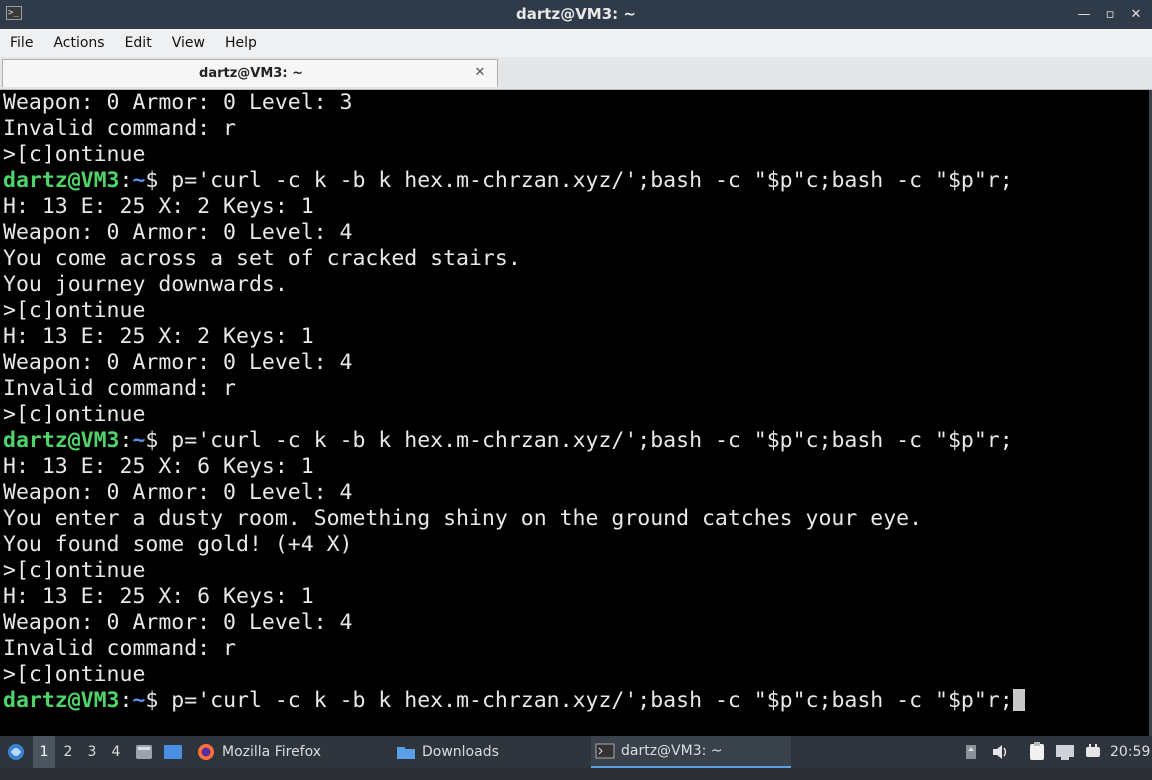 This screenshot has width=1152, height=780. What do you see at coordinates (1136, 15) in the screenshot?
I see `close-icon: ✕` at bounding box center [1136, 15].